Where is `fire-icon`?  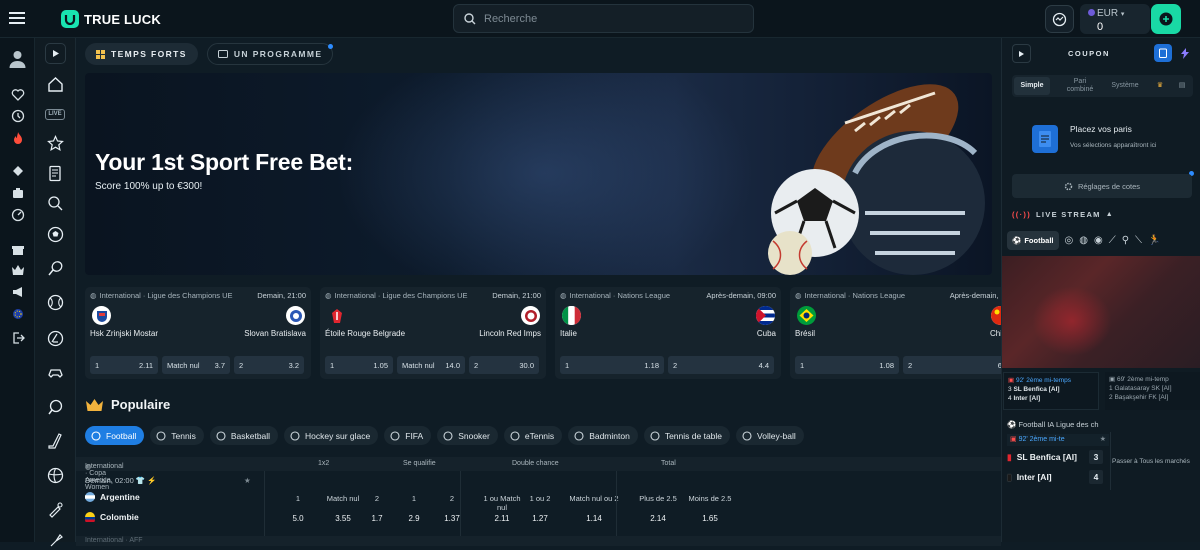 fire-icon is located at coordinates (18, 138).